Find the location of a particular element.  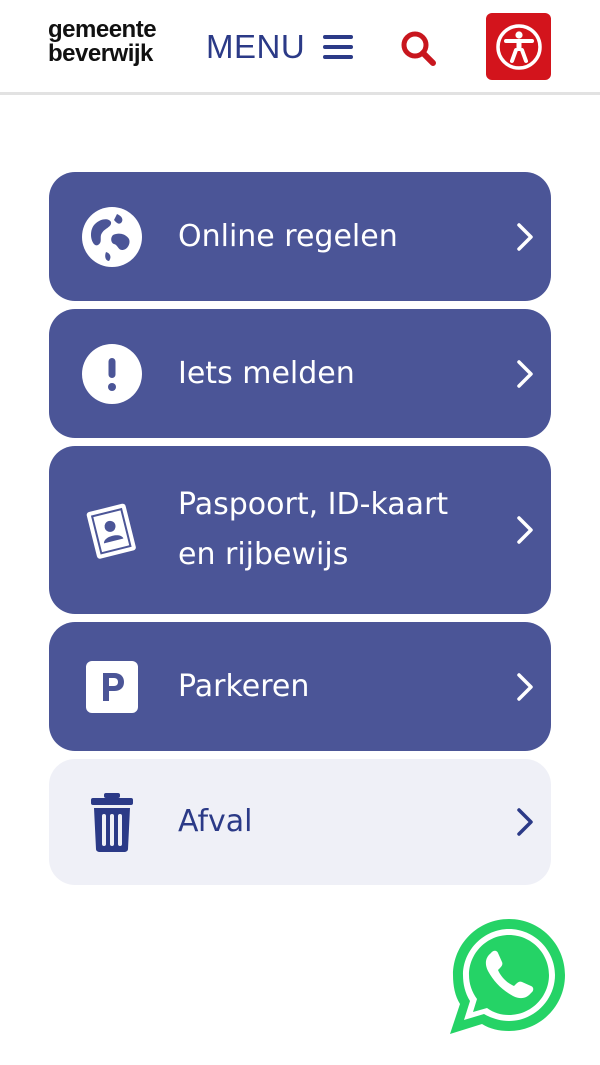

logo-line-1: gemeente is located at coordinates (102, 29).